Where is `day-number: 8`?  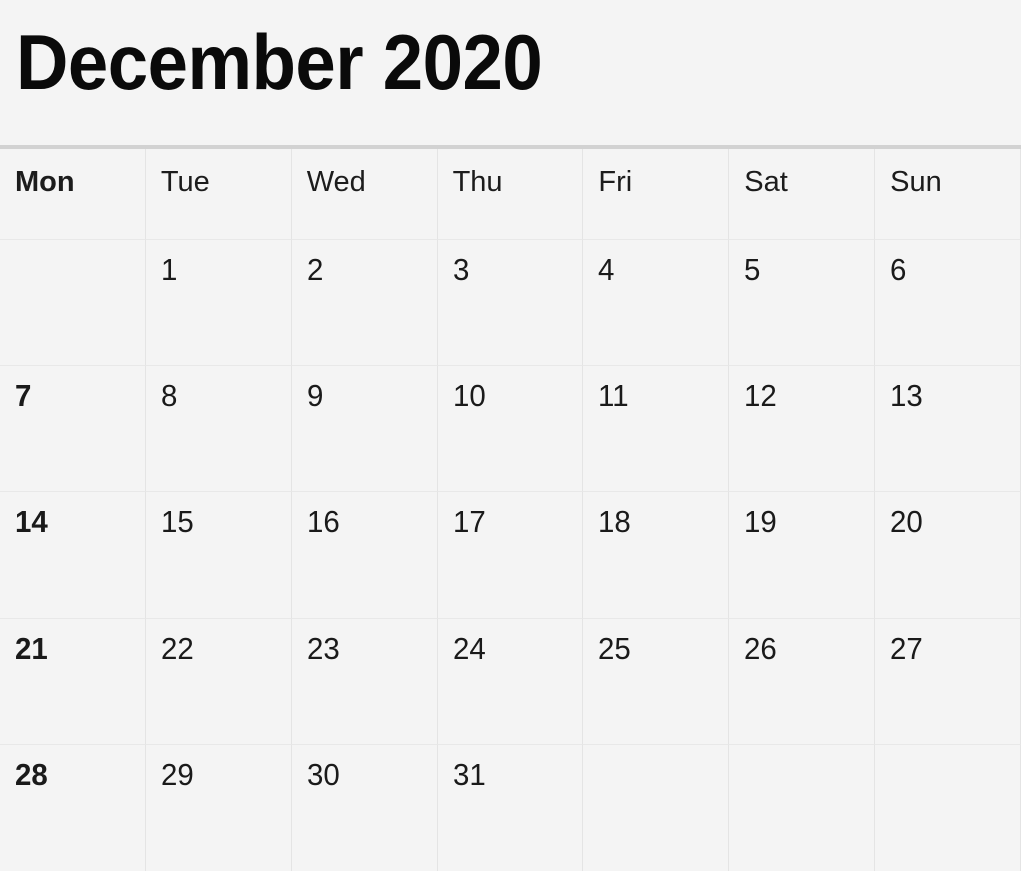 day-number: 8 is located at coordinates (169, 396).